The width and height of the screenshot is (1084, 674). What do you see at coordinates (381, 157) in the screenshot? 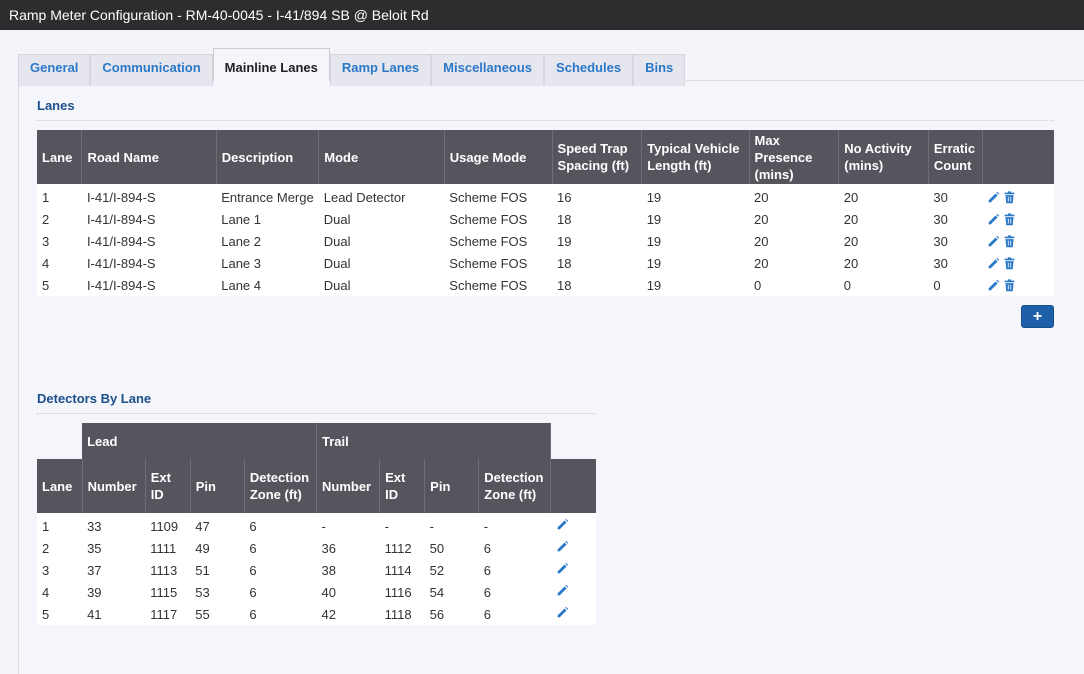
I see `col-mode: Mode` at bounding box center [381, 157].